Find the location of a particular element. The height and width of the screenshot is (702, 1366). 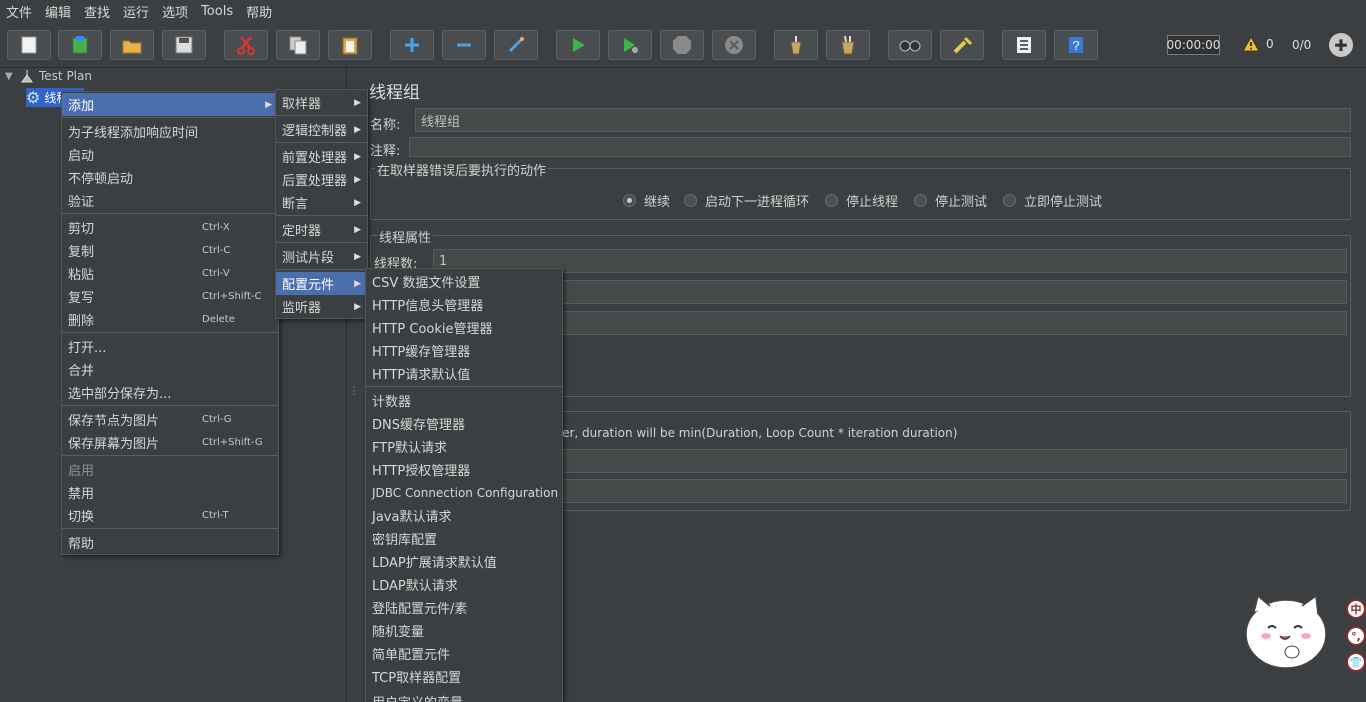

name-field: 线程组 is located at coordinates (883, 120).